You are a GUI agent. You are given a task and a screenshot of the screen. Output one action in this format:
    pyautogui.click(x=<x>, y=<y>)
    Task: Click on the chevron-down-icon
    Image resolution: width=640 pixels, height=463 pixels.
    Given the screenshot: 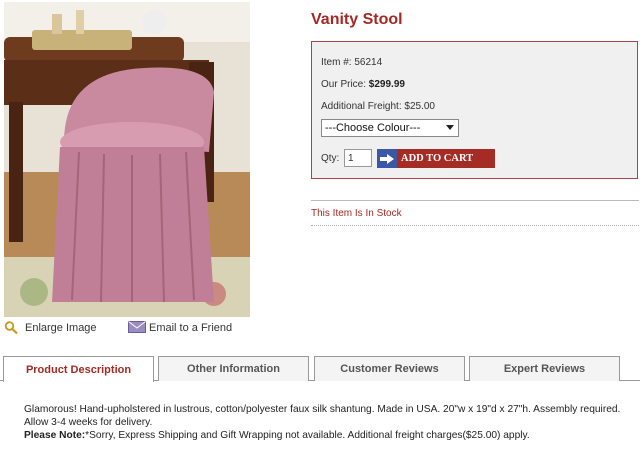 What is the action you would take?
    pyautogui.click(x=450, y=127)
    